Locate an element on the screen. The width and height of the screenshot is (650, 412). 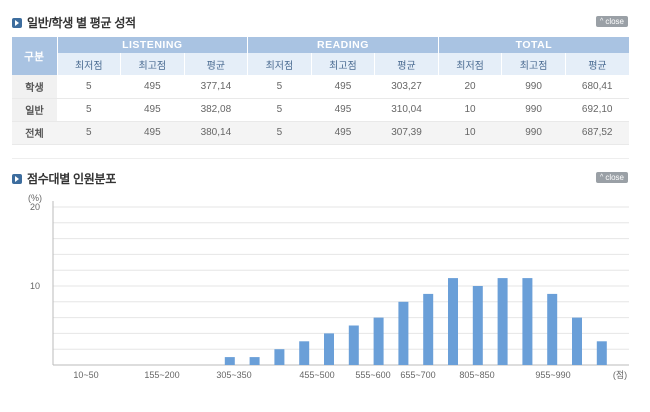
x-tick-label: 455~500 is located at coordinates (316, 375).